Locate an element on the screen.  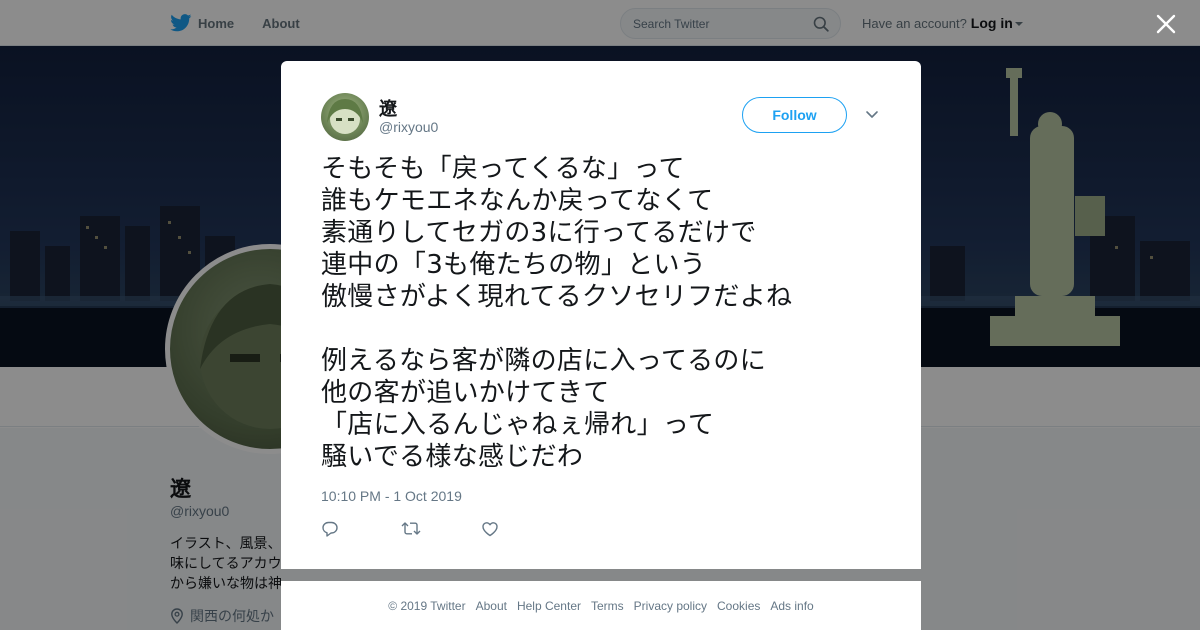
footer-link-help-center: Help Center is located at coordinates (549, 606).